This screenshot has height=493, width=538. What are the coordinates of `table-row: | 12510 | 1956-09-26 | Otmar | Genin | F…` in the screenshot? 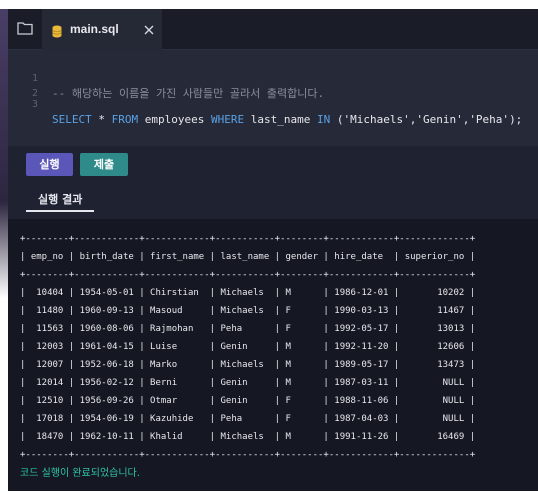 It's located at (248, 401).